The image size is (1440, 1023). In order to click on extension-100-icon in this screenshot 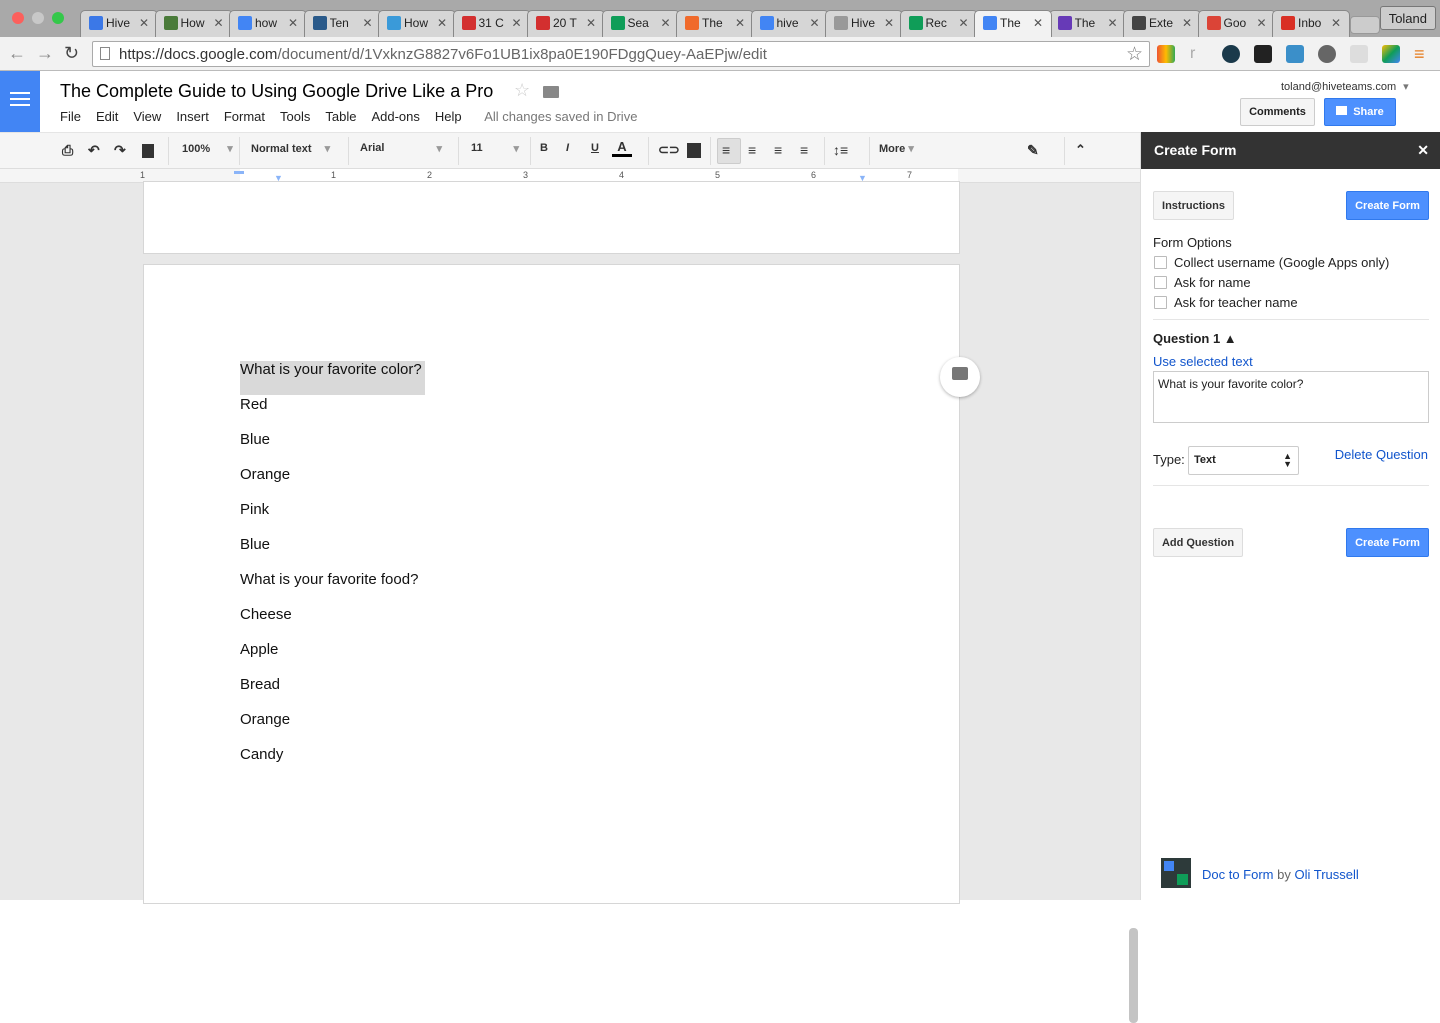, I will do `click(1295, 54)`.